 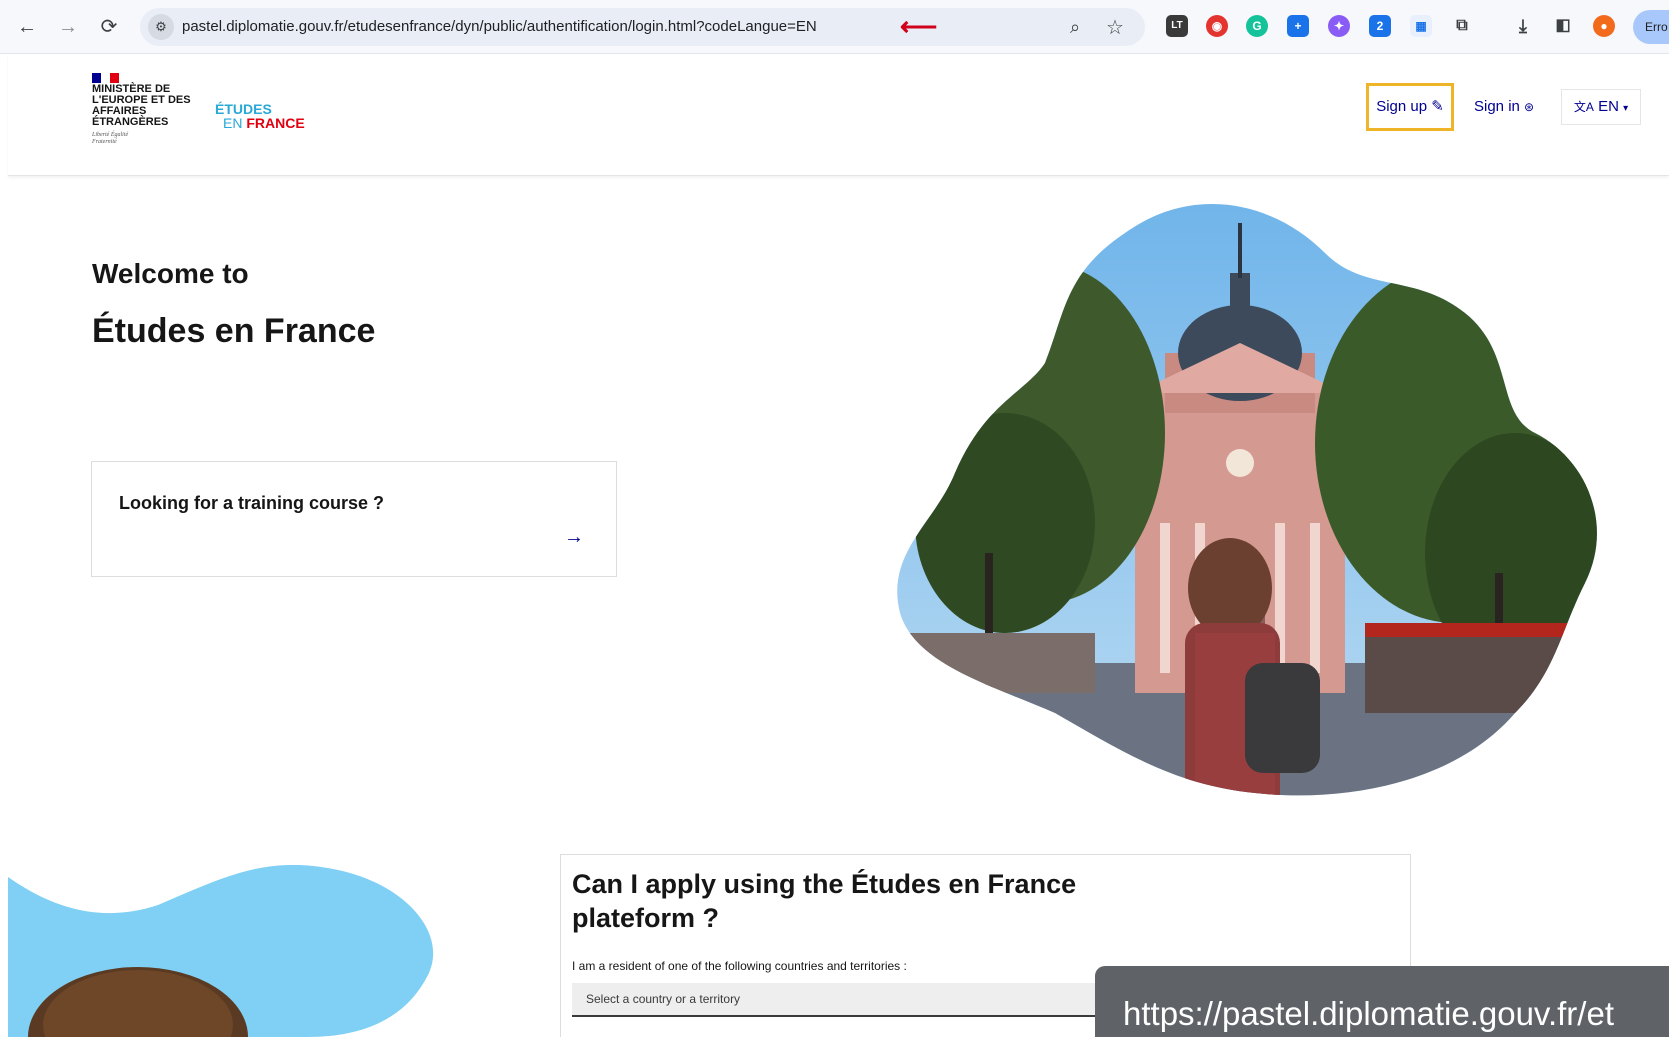 What do you see at coordinates (1075, 27) in the screenshot?
I see `zoom-icon: ⌕` at bounding box center [1075, 27].